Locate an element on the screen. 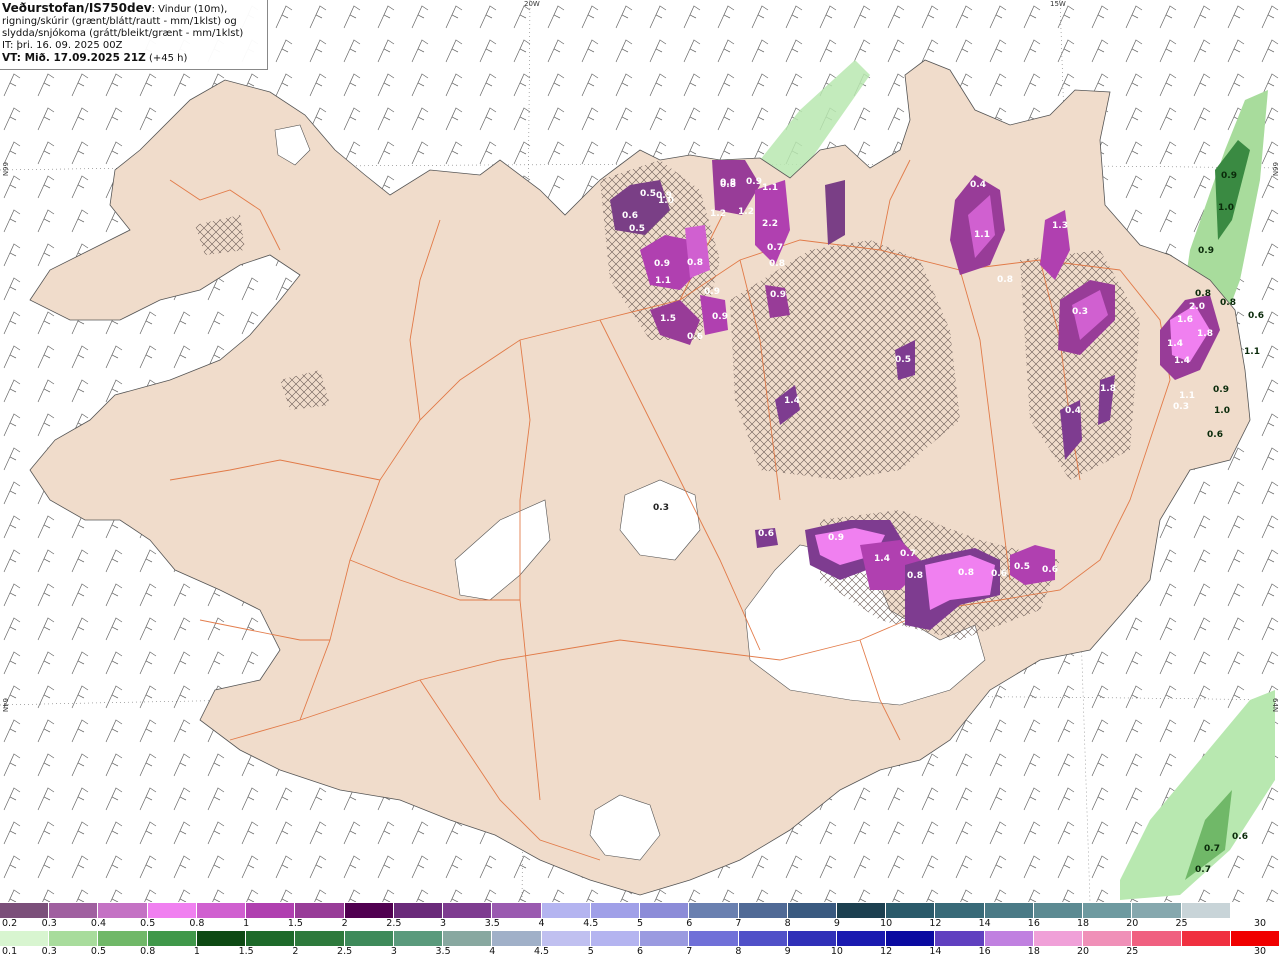 This screenshot has width=1280, height=960. snow-amount-label: 2.0 is located at coordinates (1197, 307).